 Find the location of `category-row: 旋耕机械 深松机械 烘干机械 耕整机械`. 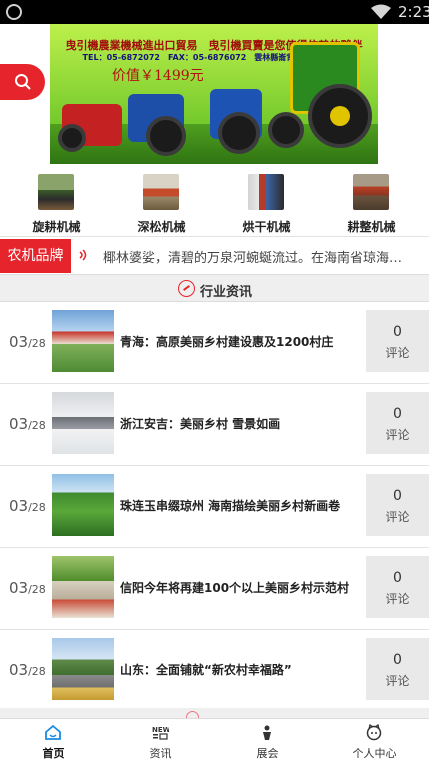

category-row: 旋耕机械 深松机械 烘干机械 耕整机械 is located at coordinates (214, 203).